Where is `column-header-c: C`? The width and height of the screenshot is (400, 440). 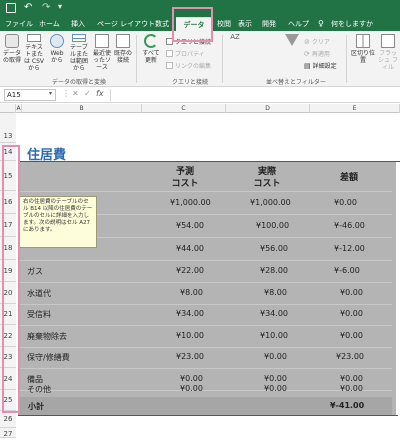
column-header-c: C is located at coordinates (184, 108).